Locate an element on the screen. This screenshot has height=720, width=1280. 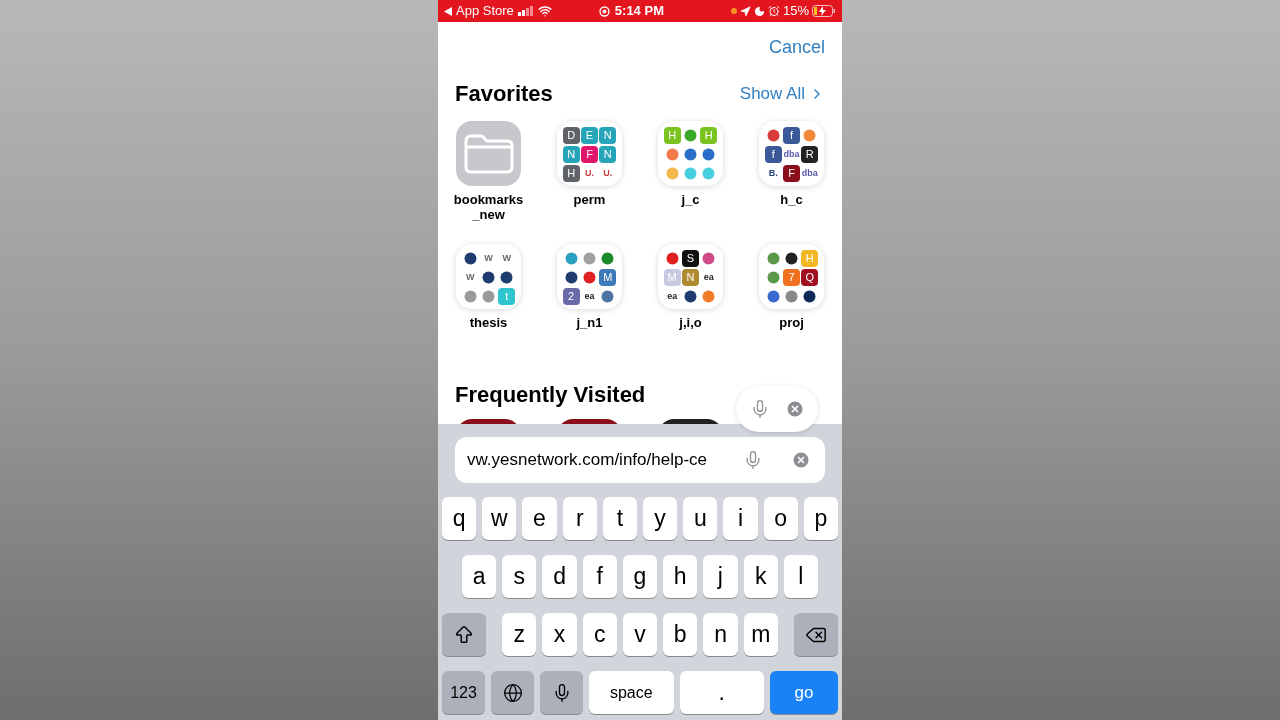
key: h is located at coordinates (680, 576).